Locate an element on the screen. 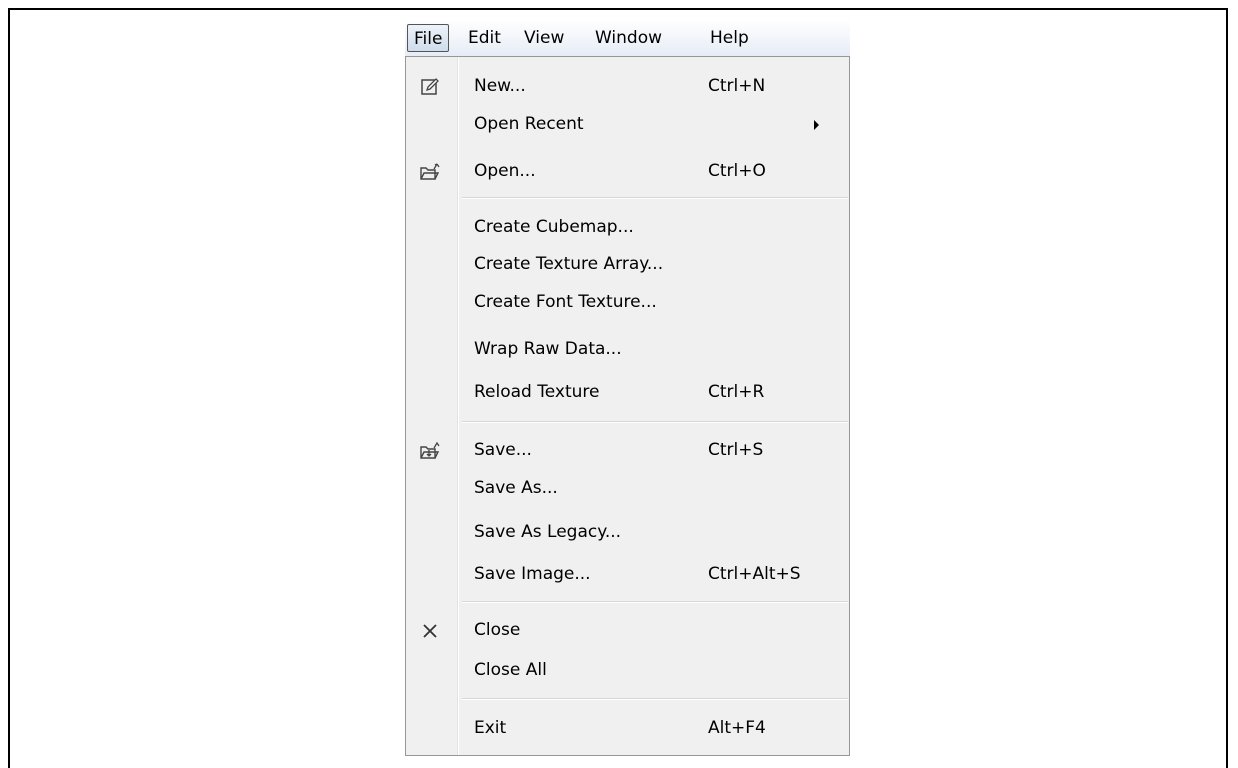  save-folder-icon is located at coordinates (430, 451).